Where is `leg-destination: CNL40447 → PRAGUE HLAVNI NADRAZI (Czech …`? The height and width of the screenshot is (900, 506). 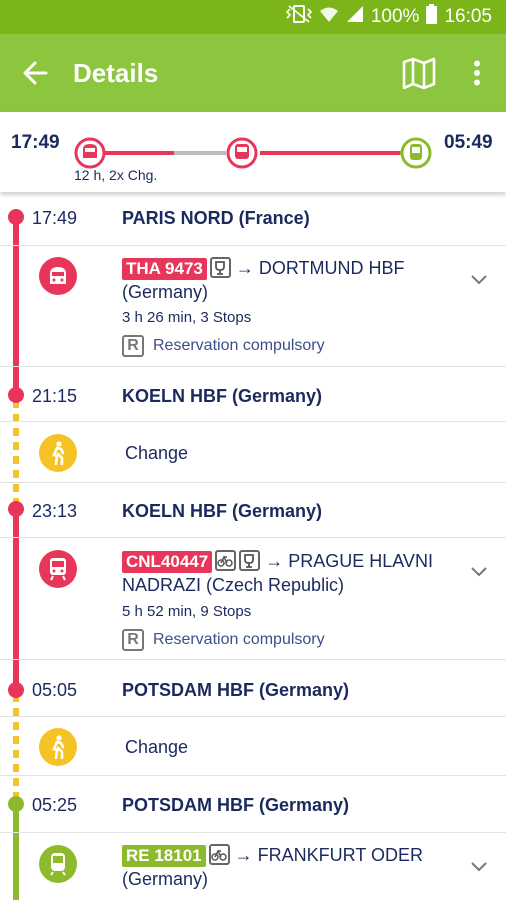 leg-destination: CNL40447 → PRAGUE HLAVNI NADRAZI (Czech … is located at coordinates (284, 573).